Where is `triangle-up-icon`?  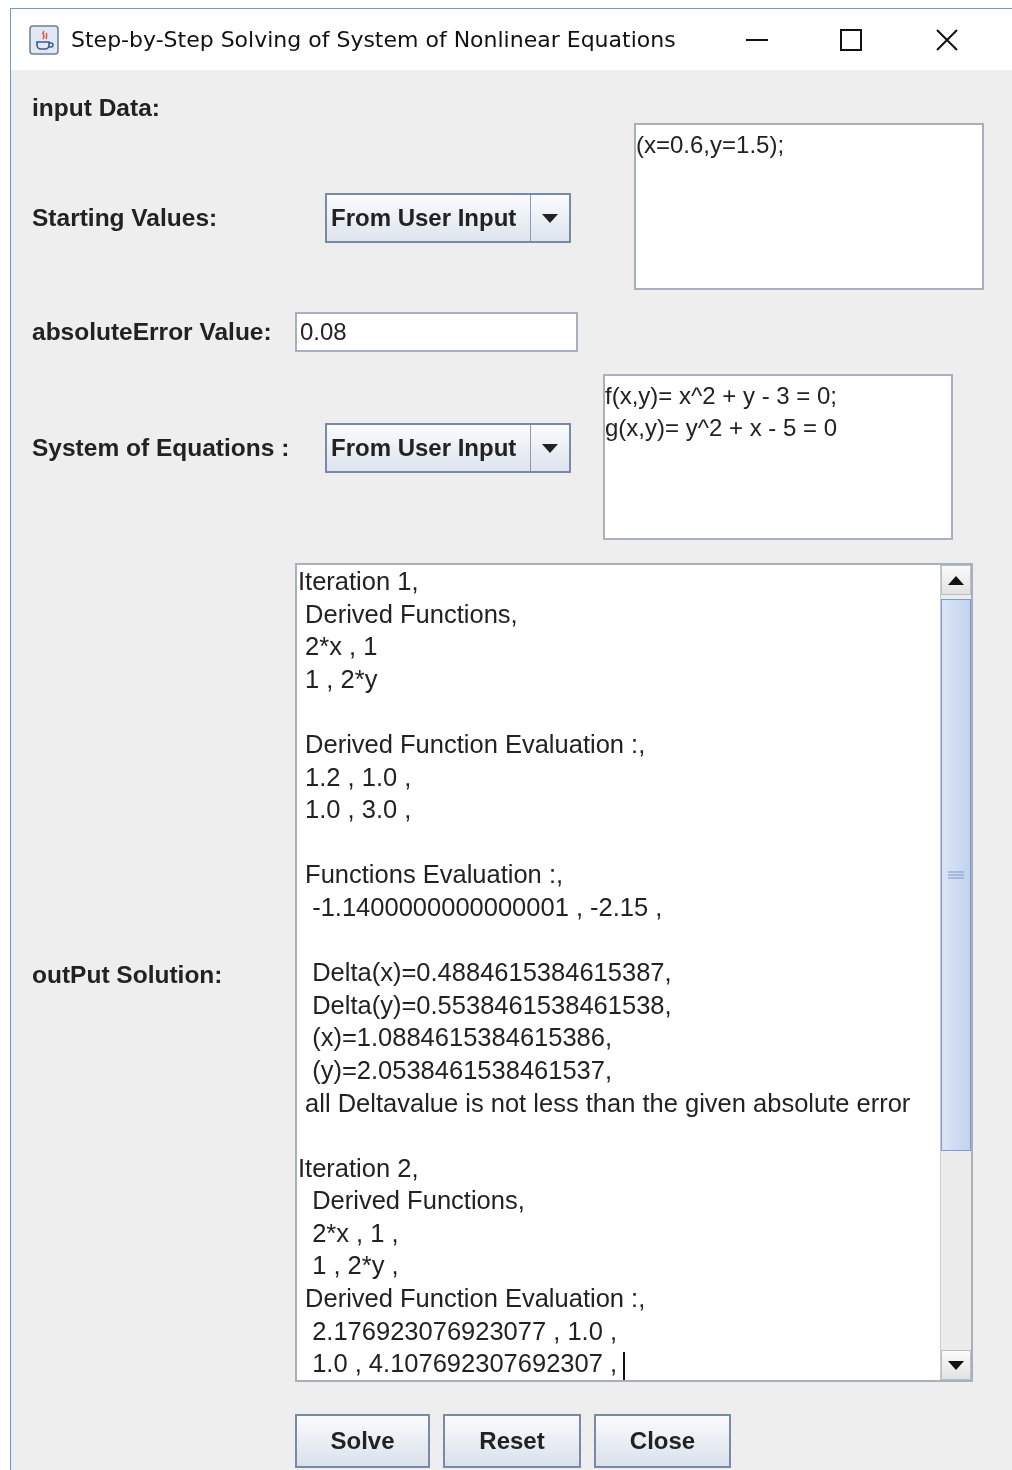
triangle-up-icon is located at coordinates (956, 580).